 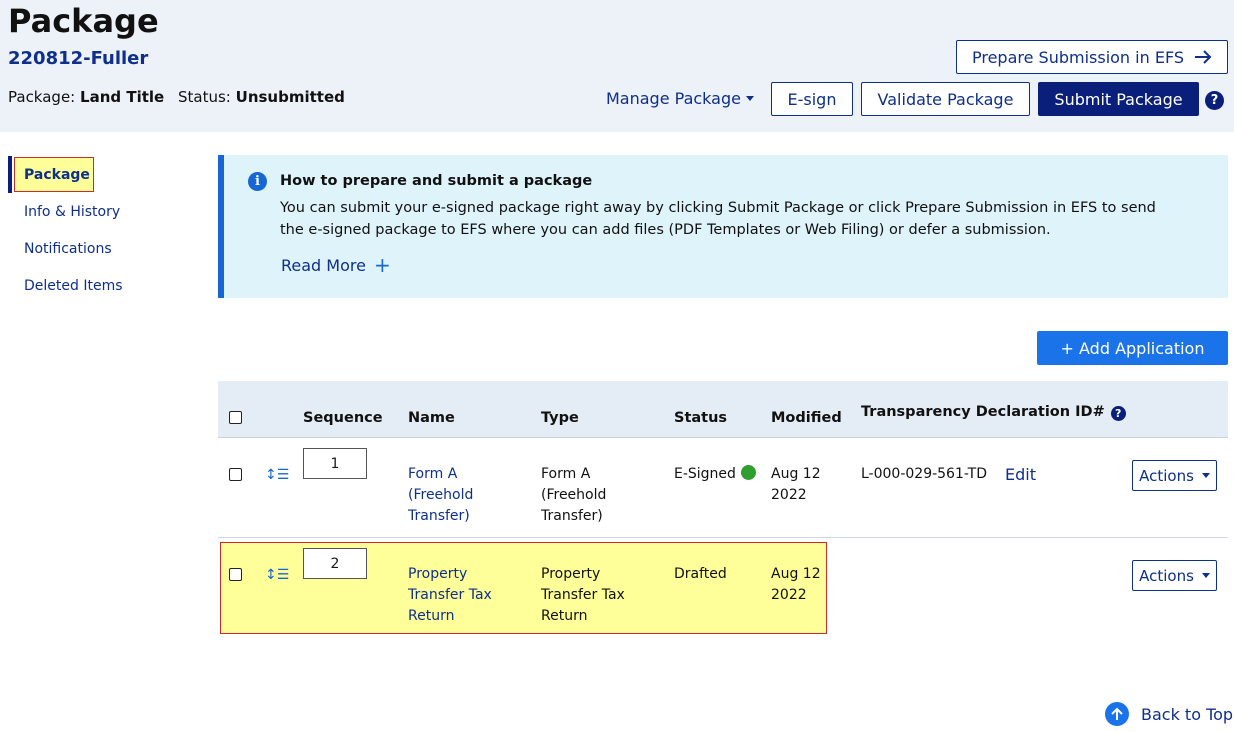 I want to click on sidebar-item-package: Package, so click(x=51, y=174).